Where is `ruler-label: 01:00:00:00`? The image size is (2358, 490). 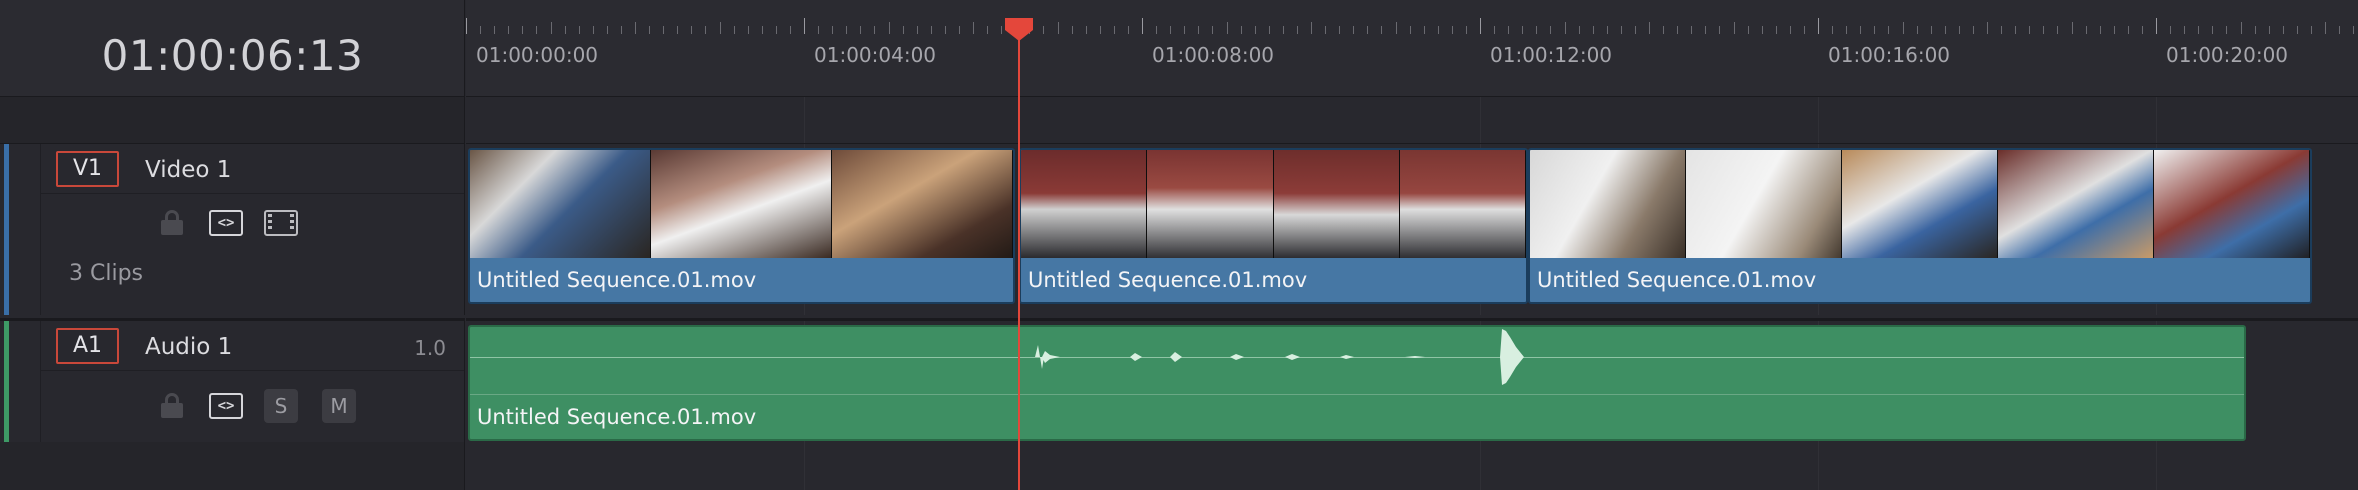 ruler-label: 01:00:00:00 is located at coordinates (537, 55).